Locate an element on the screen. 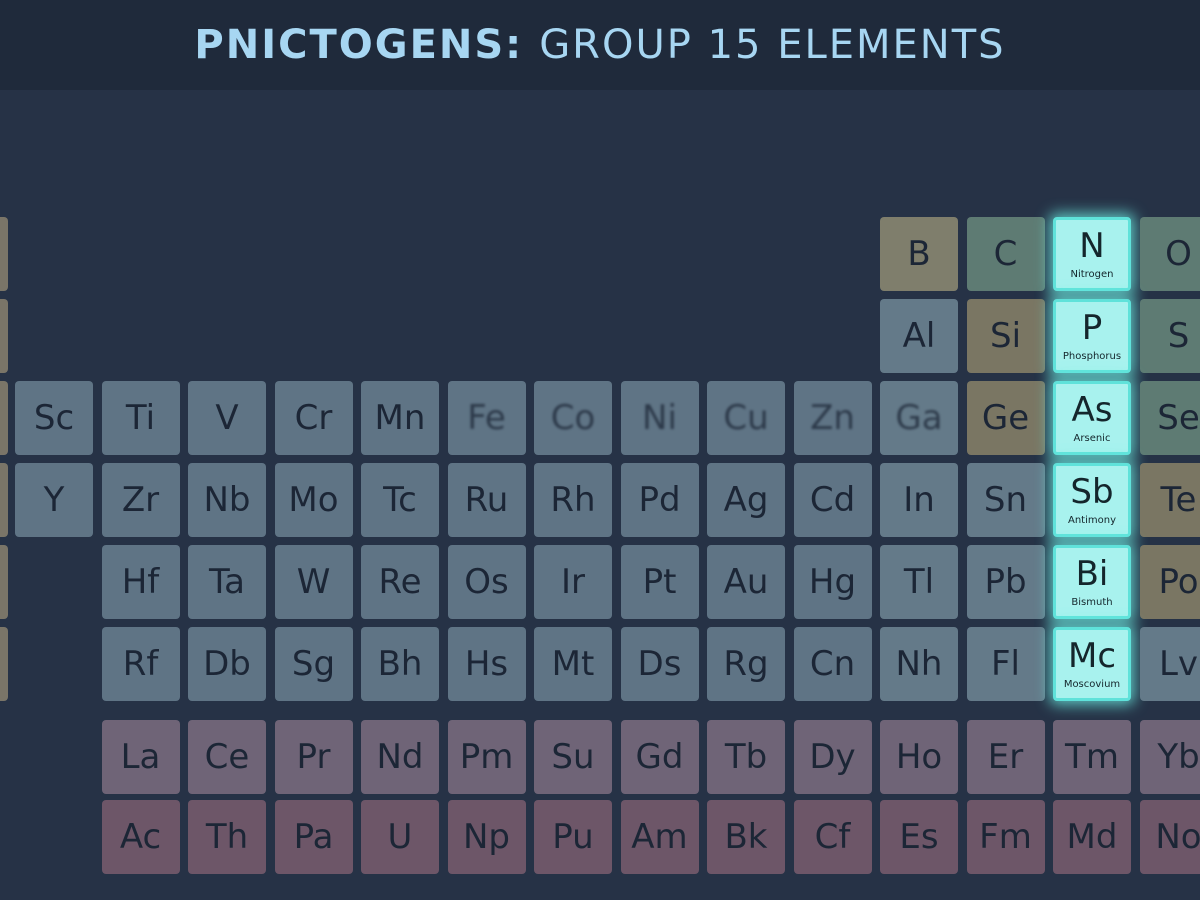 The width and height of the screenshot is (1200, 900). element-tile-sg: Sg is located at coordinates (313, 664).